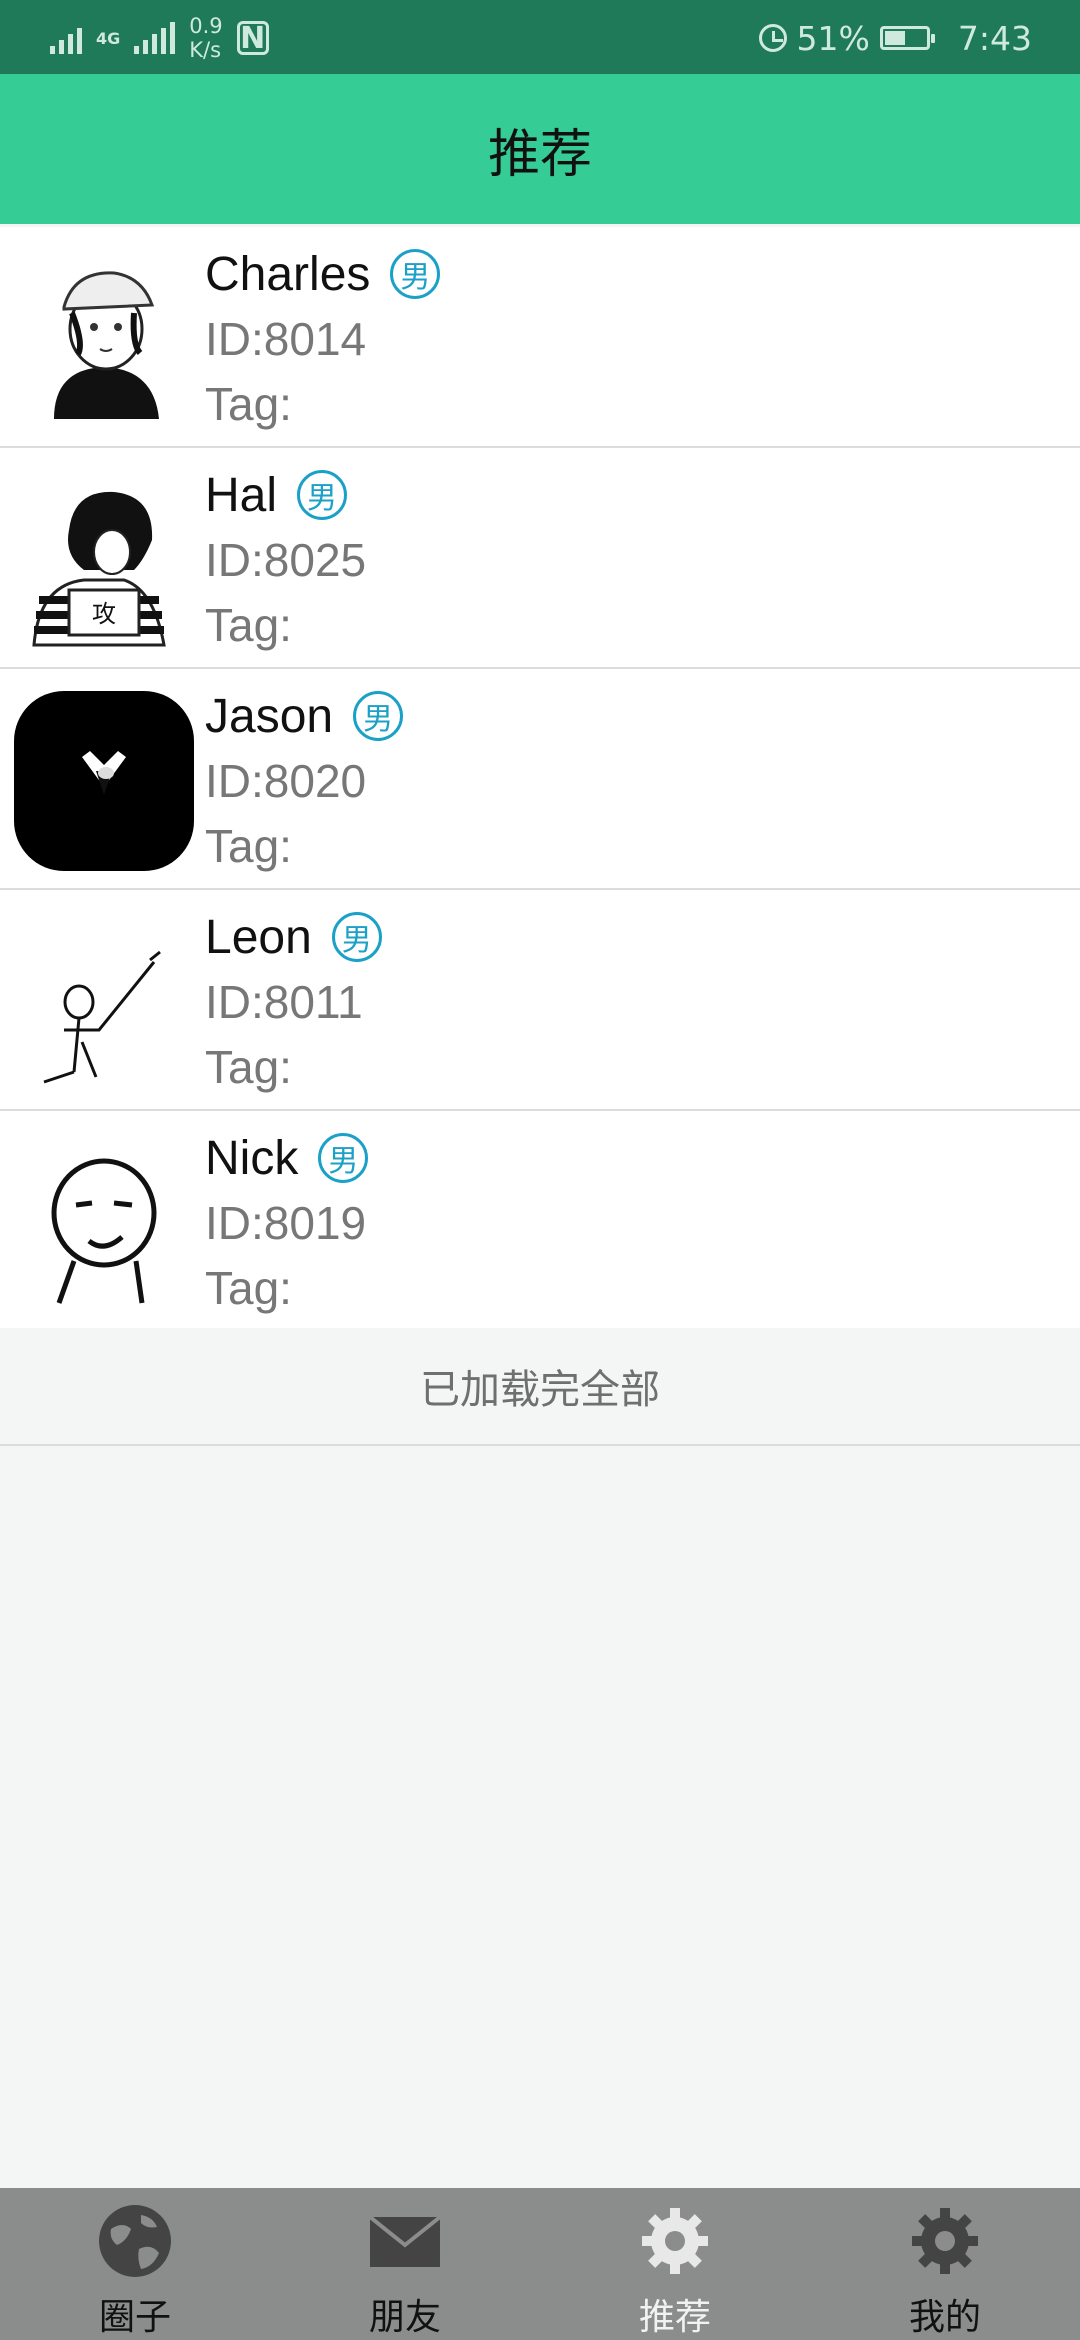  What do you see at coordinates (540, 1387) in the screenshot?
I see `list-end-message: 已加载完全部` at bounding box center [540, 1387].